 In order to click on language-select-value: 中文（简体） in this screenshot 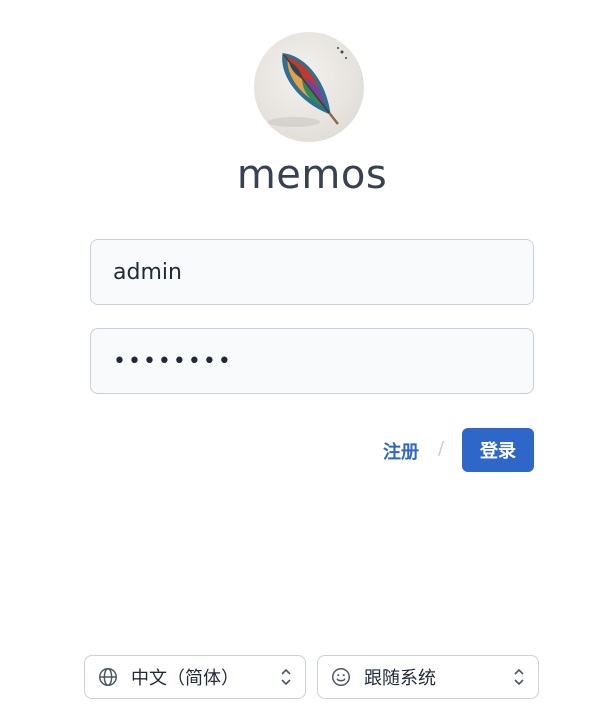, I will do `click(185, 678)`.